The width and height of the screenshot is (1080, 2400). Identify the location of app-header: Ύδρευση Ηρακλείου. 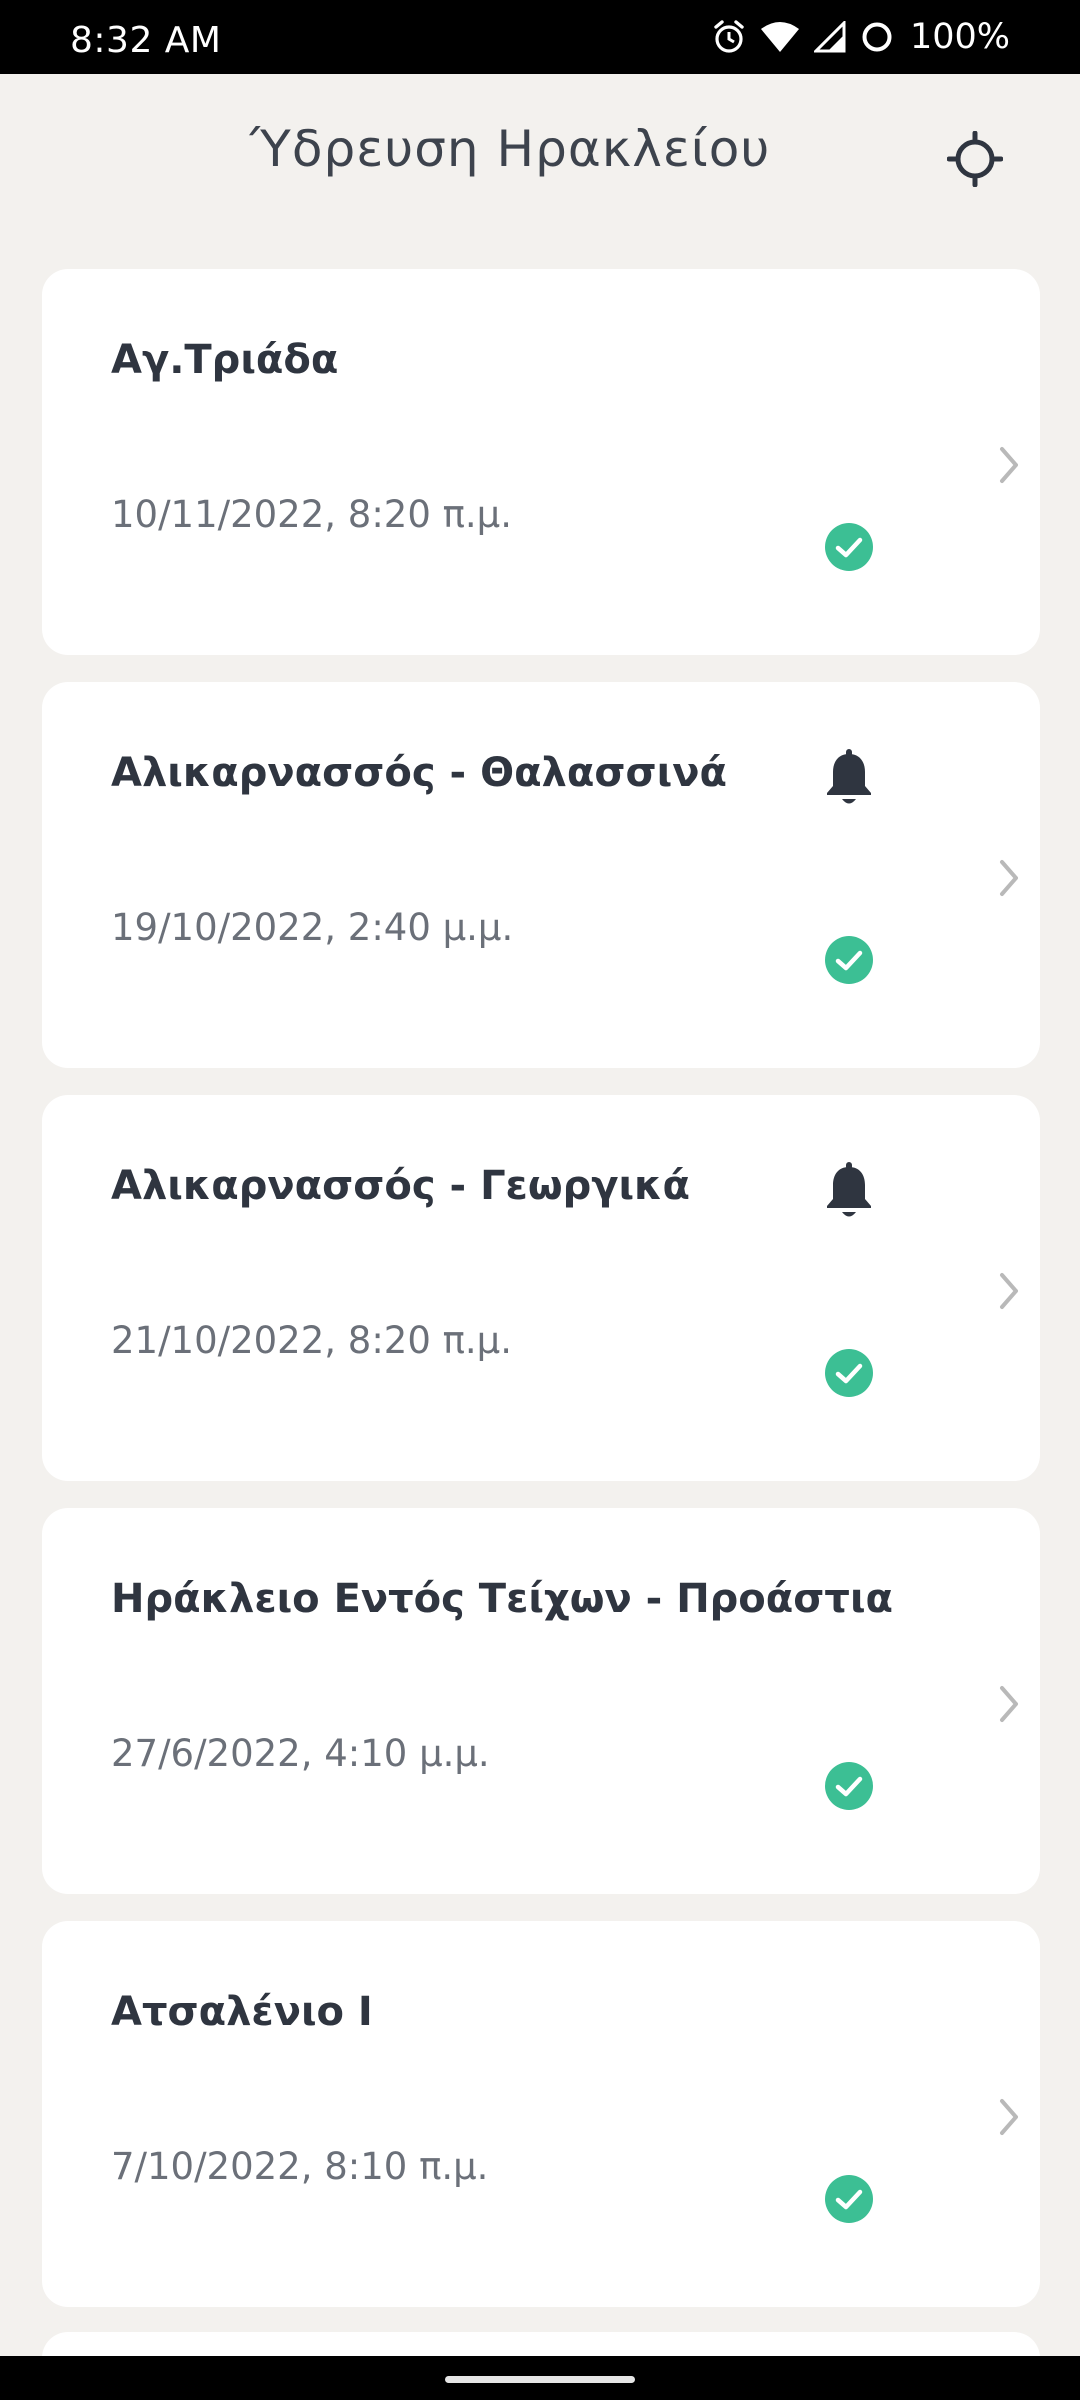
(540, 152).